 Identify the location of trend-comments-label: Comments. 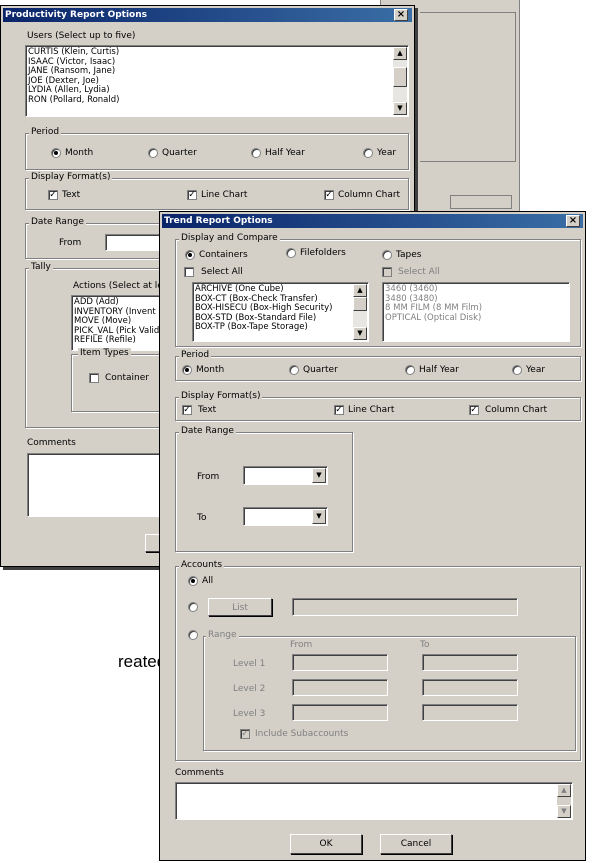
(199, 773).